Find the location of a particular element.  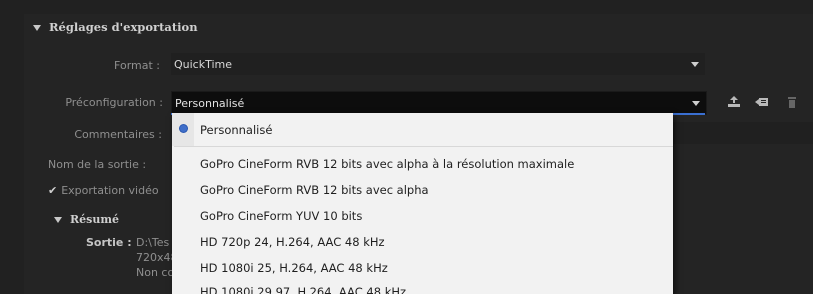

summary-output-label: Sortie : is located at coordinates (109, 242).